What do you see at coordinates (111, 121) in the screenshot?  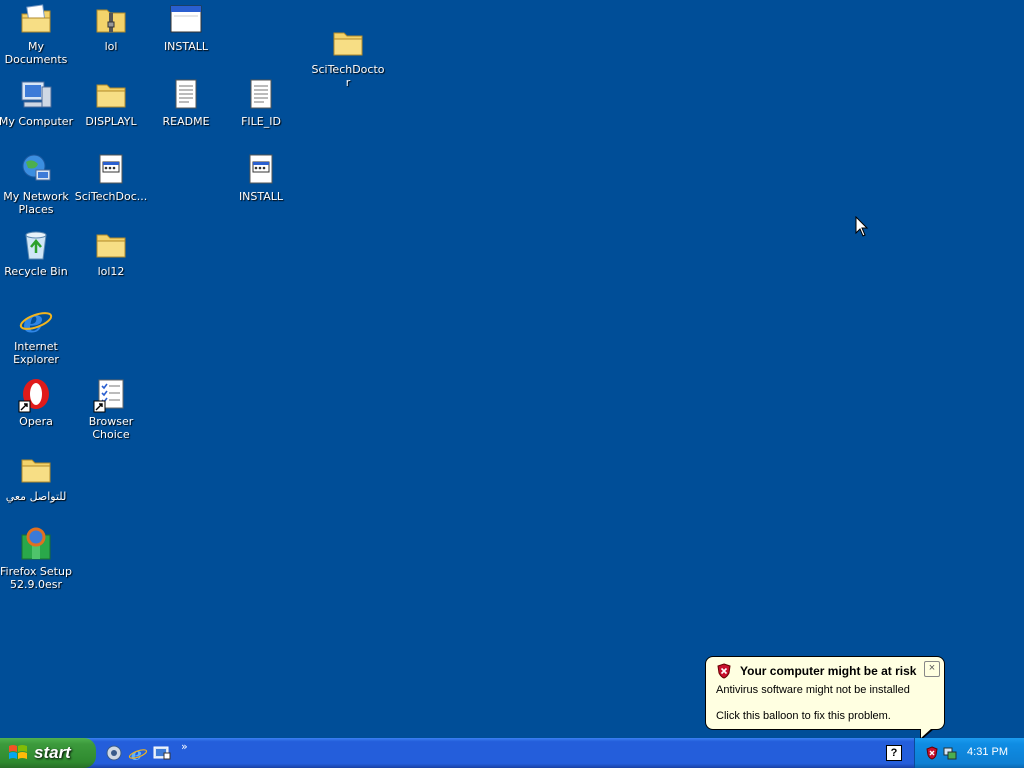 I see `desktop-icon-label: DISPLAYL` at bounding box center [111, 121].